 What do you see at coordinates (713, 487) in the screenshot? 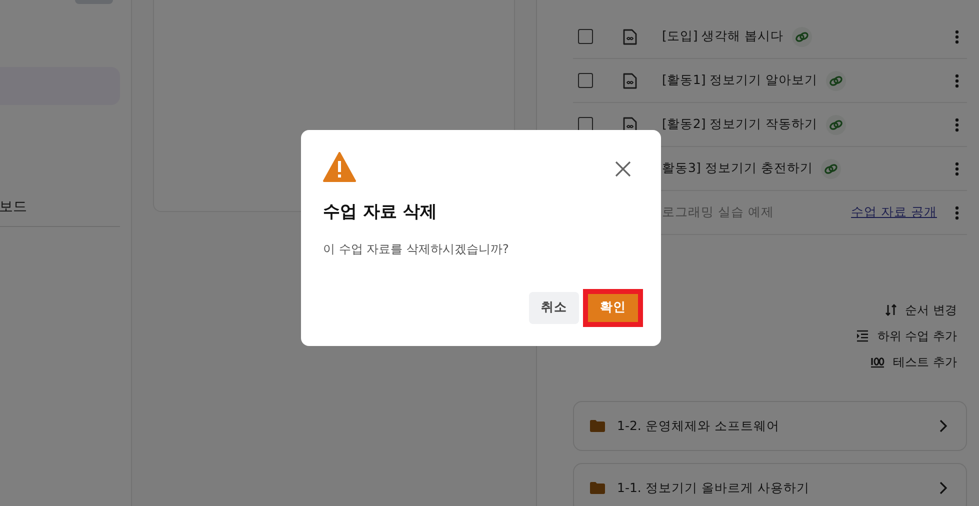
I see `folder-title: 1-1. 정보기기 올바르게 사용하기` at bounding box center [713, 487].